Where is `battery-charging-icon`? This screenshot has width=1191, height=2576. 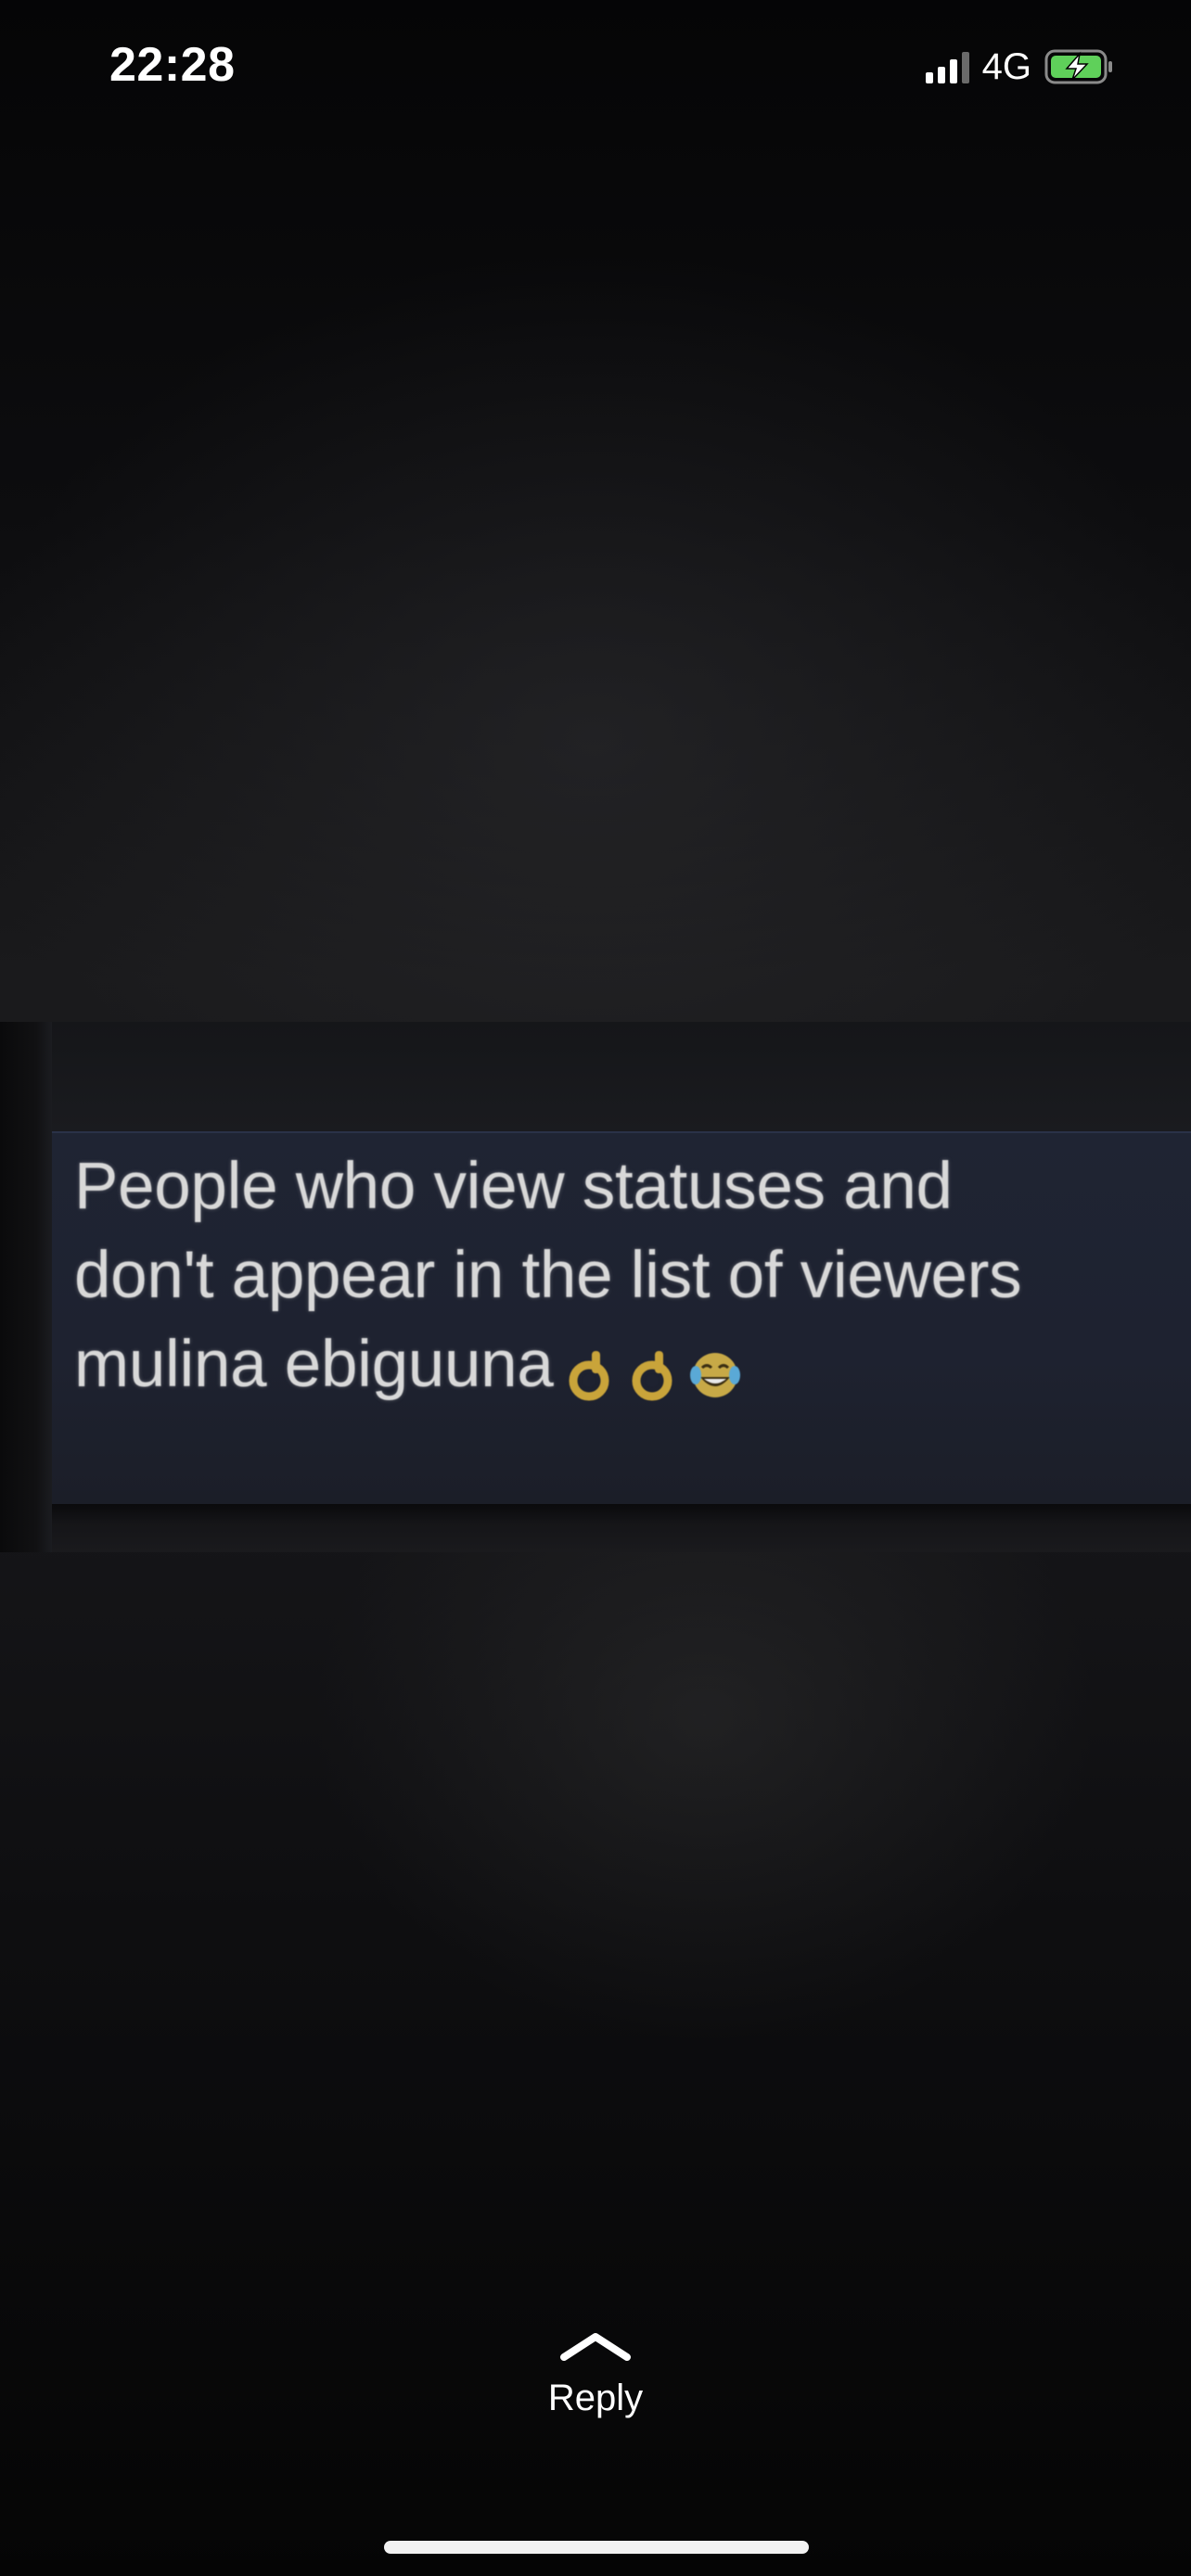
battery-charging-icon is located at coordinates (1079, 66).